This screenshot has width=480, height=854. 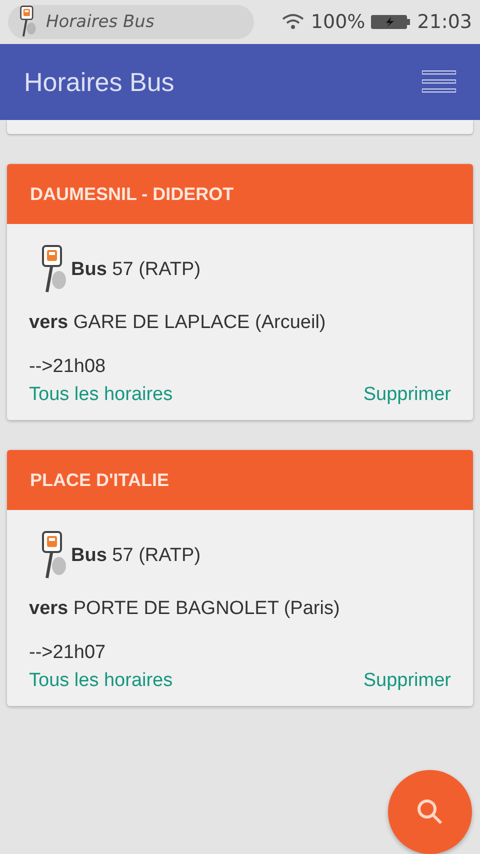 What do you see at coordinates (99, 480) in the screenshot?
I see `stop-name: PLACE D'ITALIE` at bounding box center [99, 480].